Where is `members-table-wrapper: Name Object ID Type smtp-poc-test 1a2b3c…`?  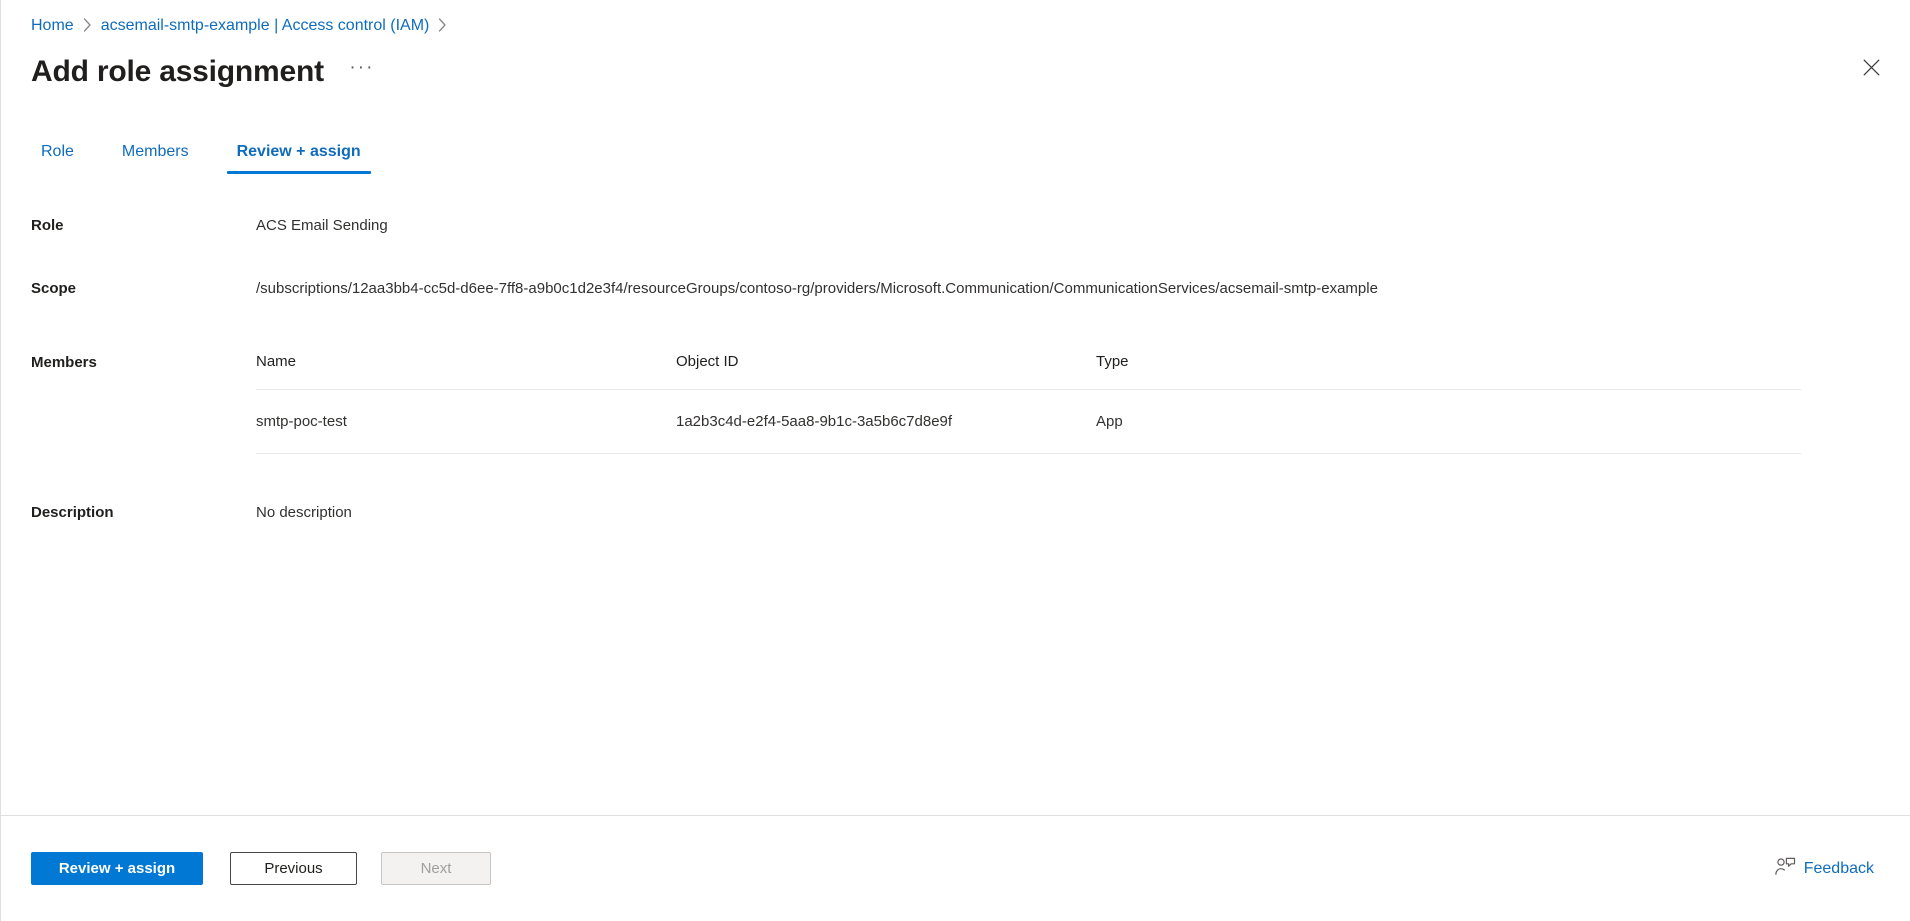
members-table-wrapper: Name Object ID Type smtp-poc-test 1a2b3c… is located at coordinates (1028, 403).